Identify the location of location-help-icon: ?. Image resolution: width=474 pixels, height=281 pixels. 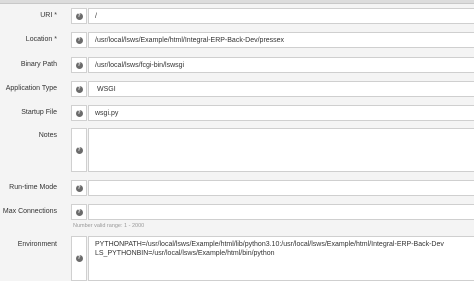
(79, 40).